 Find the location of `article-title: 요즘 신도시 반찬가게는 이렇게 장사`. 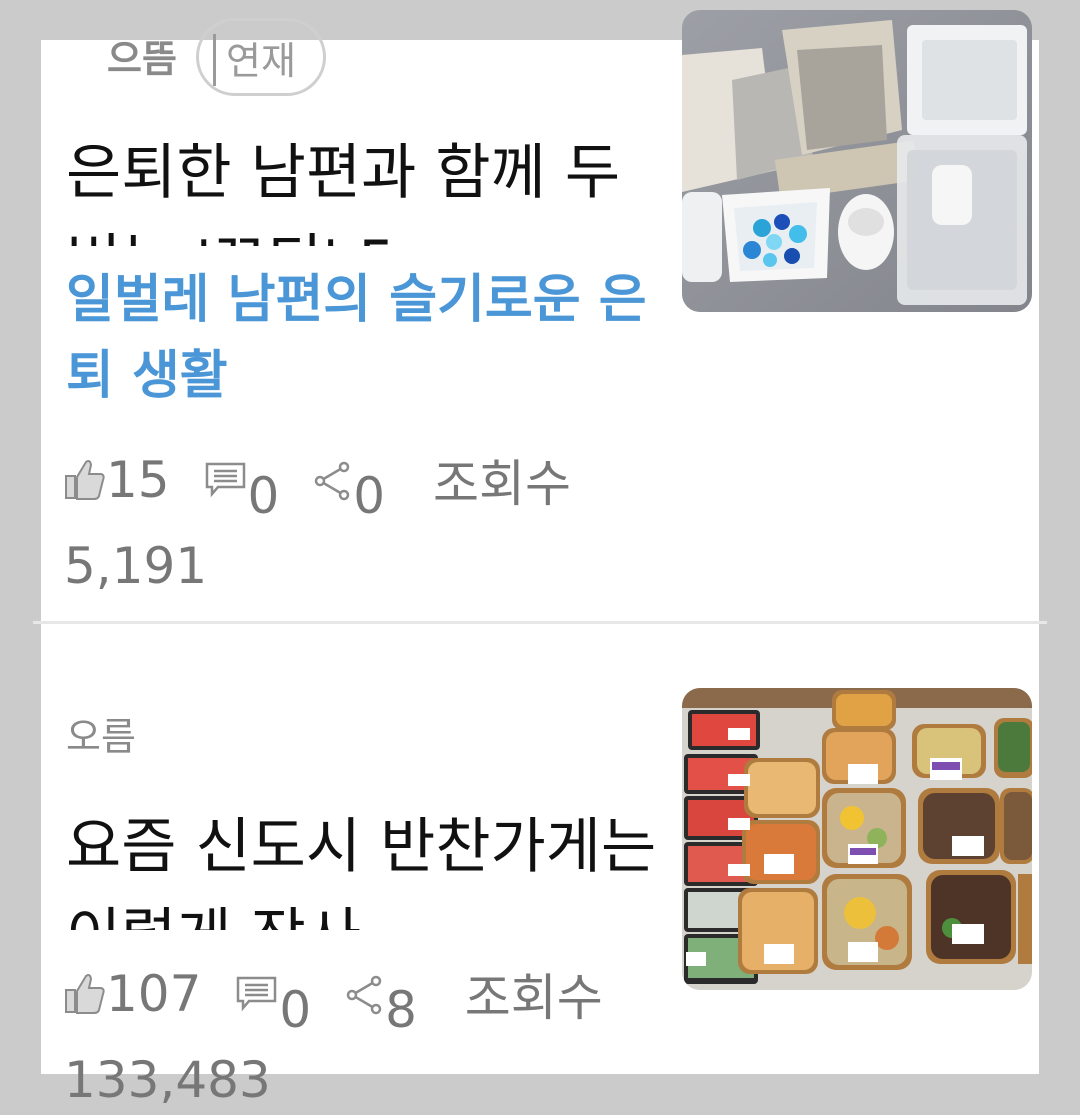

article-title: 요즘 신도시 반찬가게는 이렇게 장사 is located at coordinates (366, 866).